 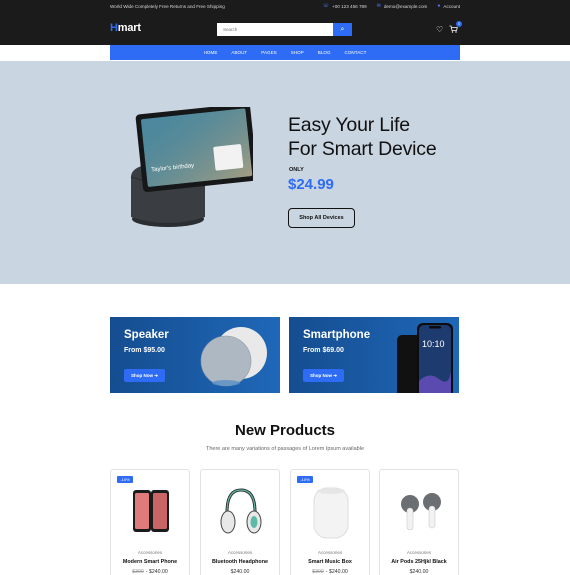 I want to click on cart-count-badge: 0, so click(x=459, y=24).